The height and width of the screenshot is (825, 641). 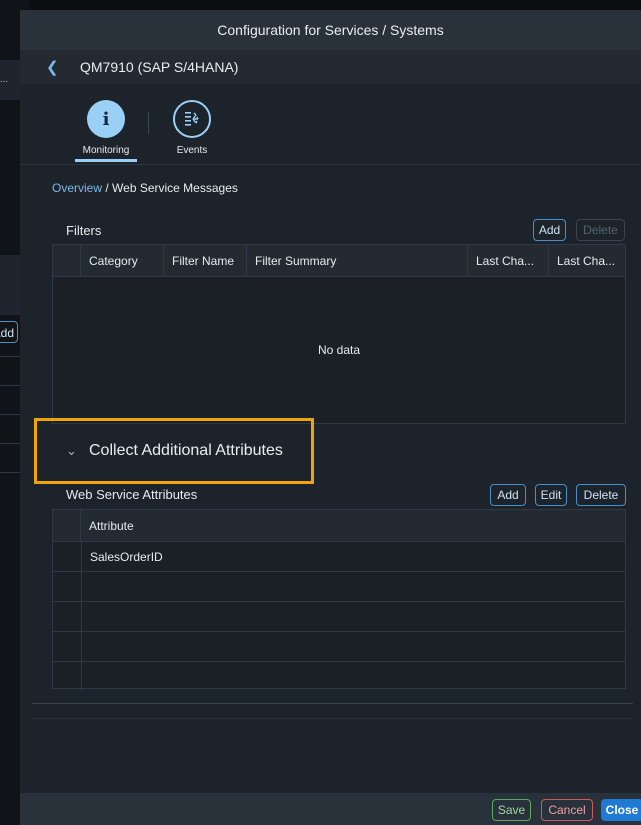 I want to click on tab-selected-indicator, so click(x=106, y=160).